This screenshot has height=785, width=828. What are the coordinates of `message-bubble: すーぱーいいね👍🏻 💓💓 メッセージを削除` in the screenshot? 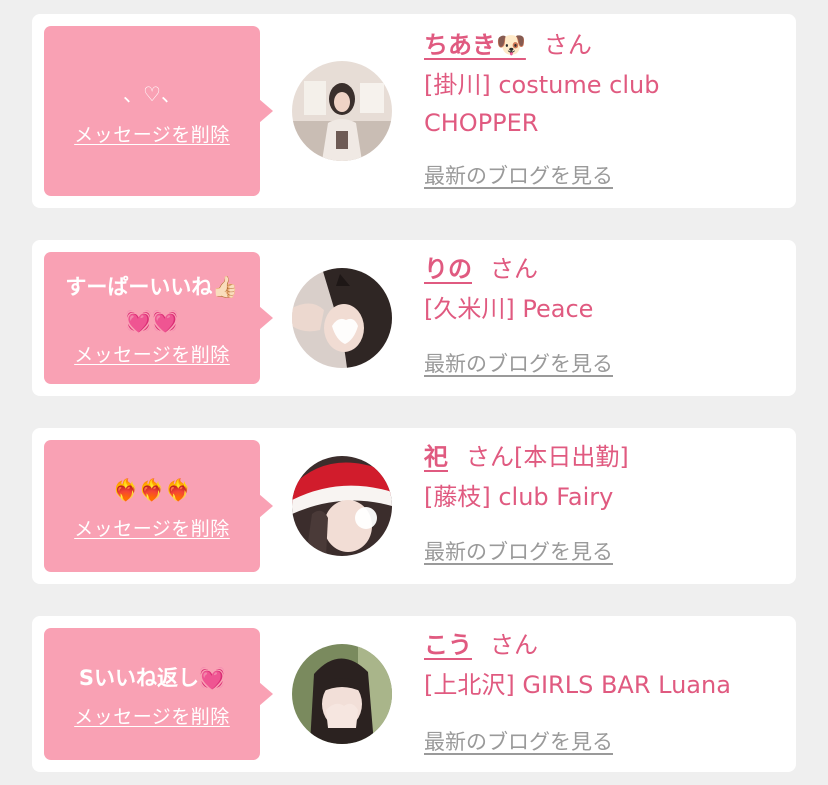 It's located at (158, 318).